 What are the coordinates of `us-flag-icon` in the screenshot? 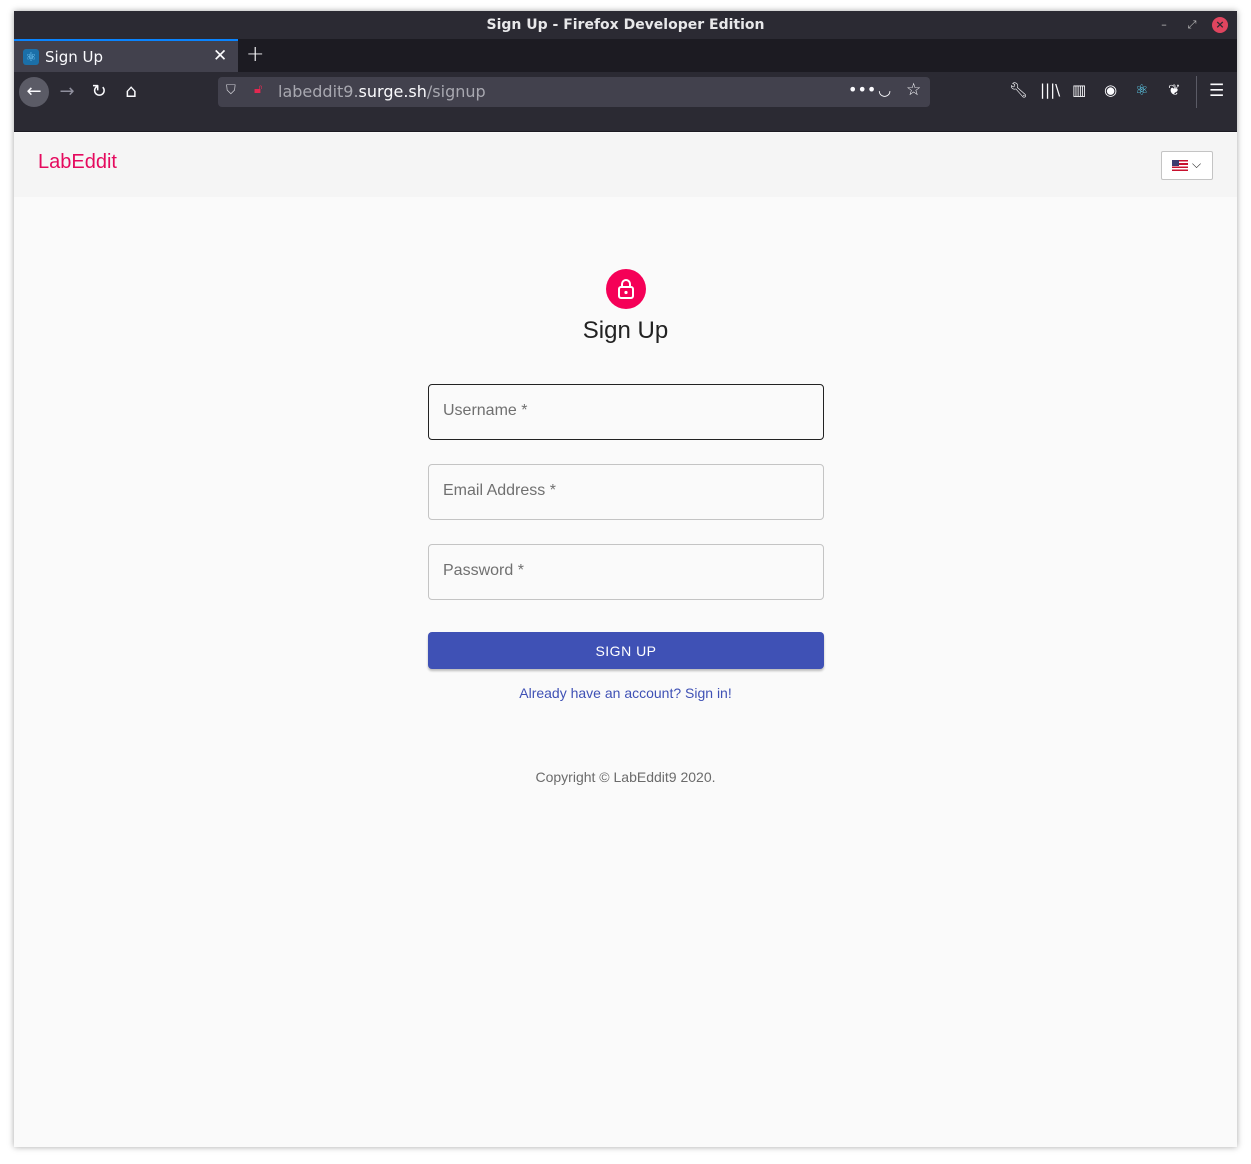 It's located at (1180, 165).